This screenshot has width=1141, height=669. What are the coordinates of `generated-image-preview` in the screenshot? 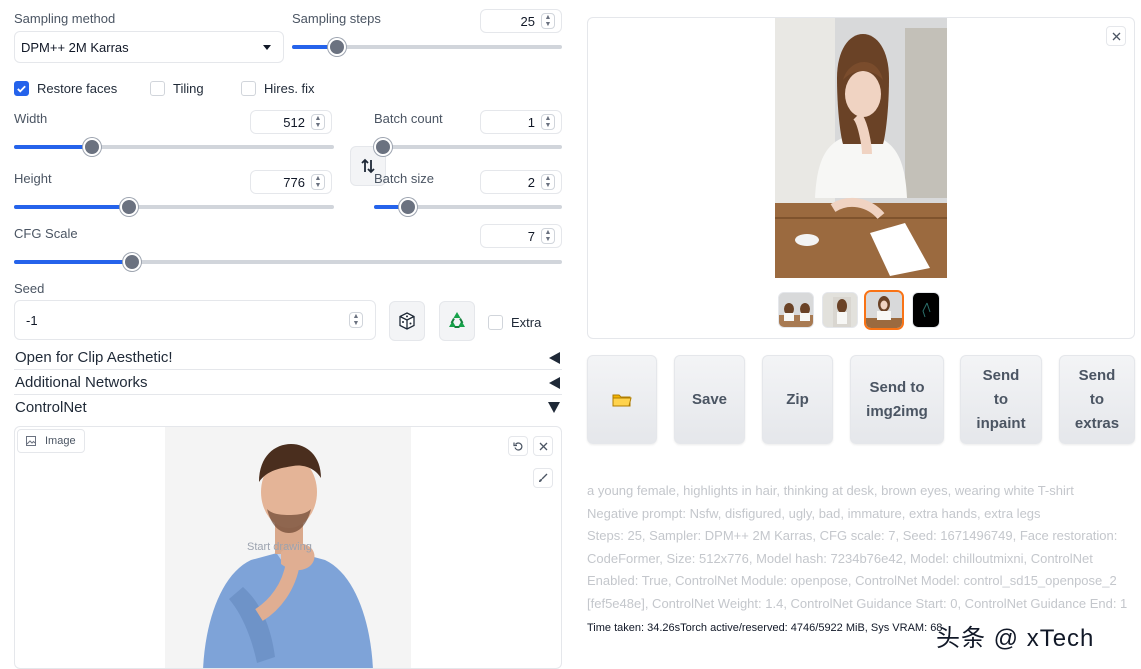 It's located at (861, 148).